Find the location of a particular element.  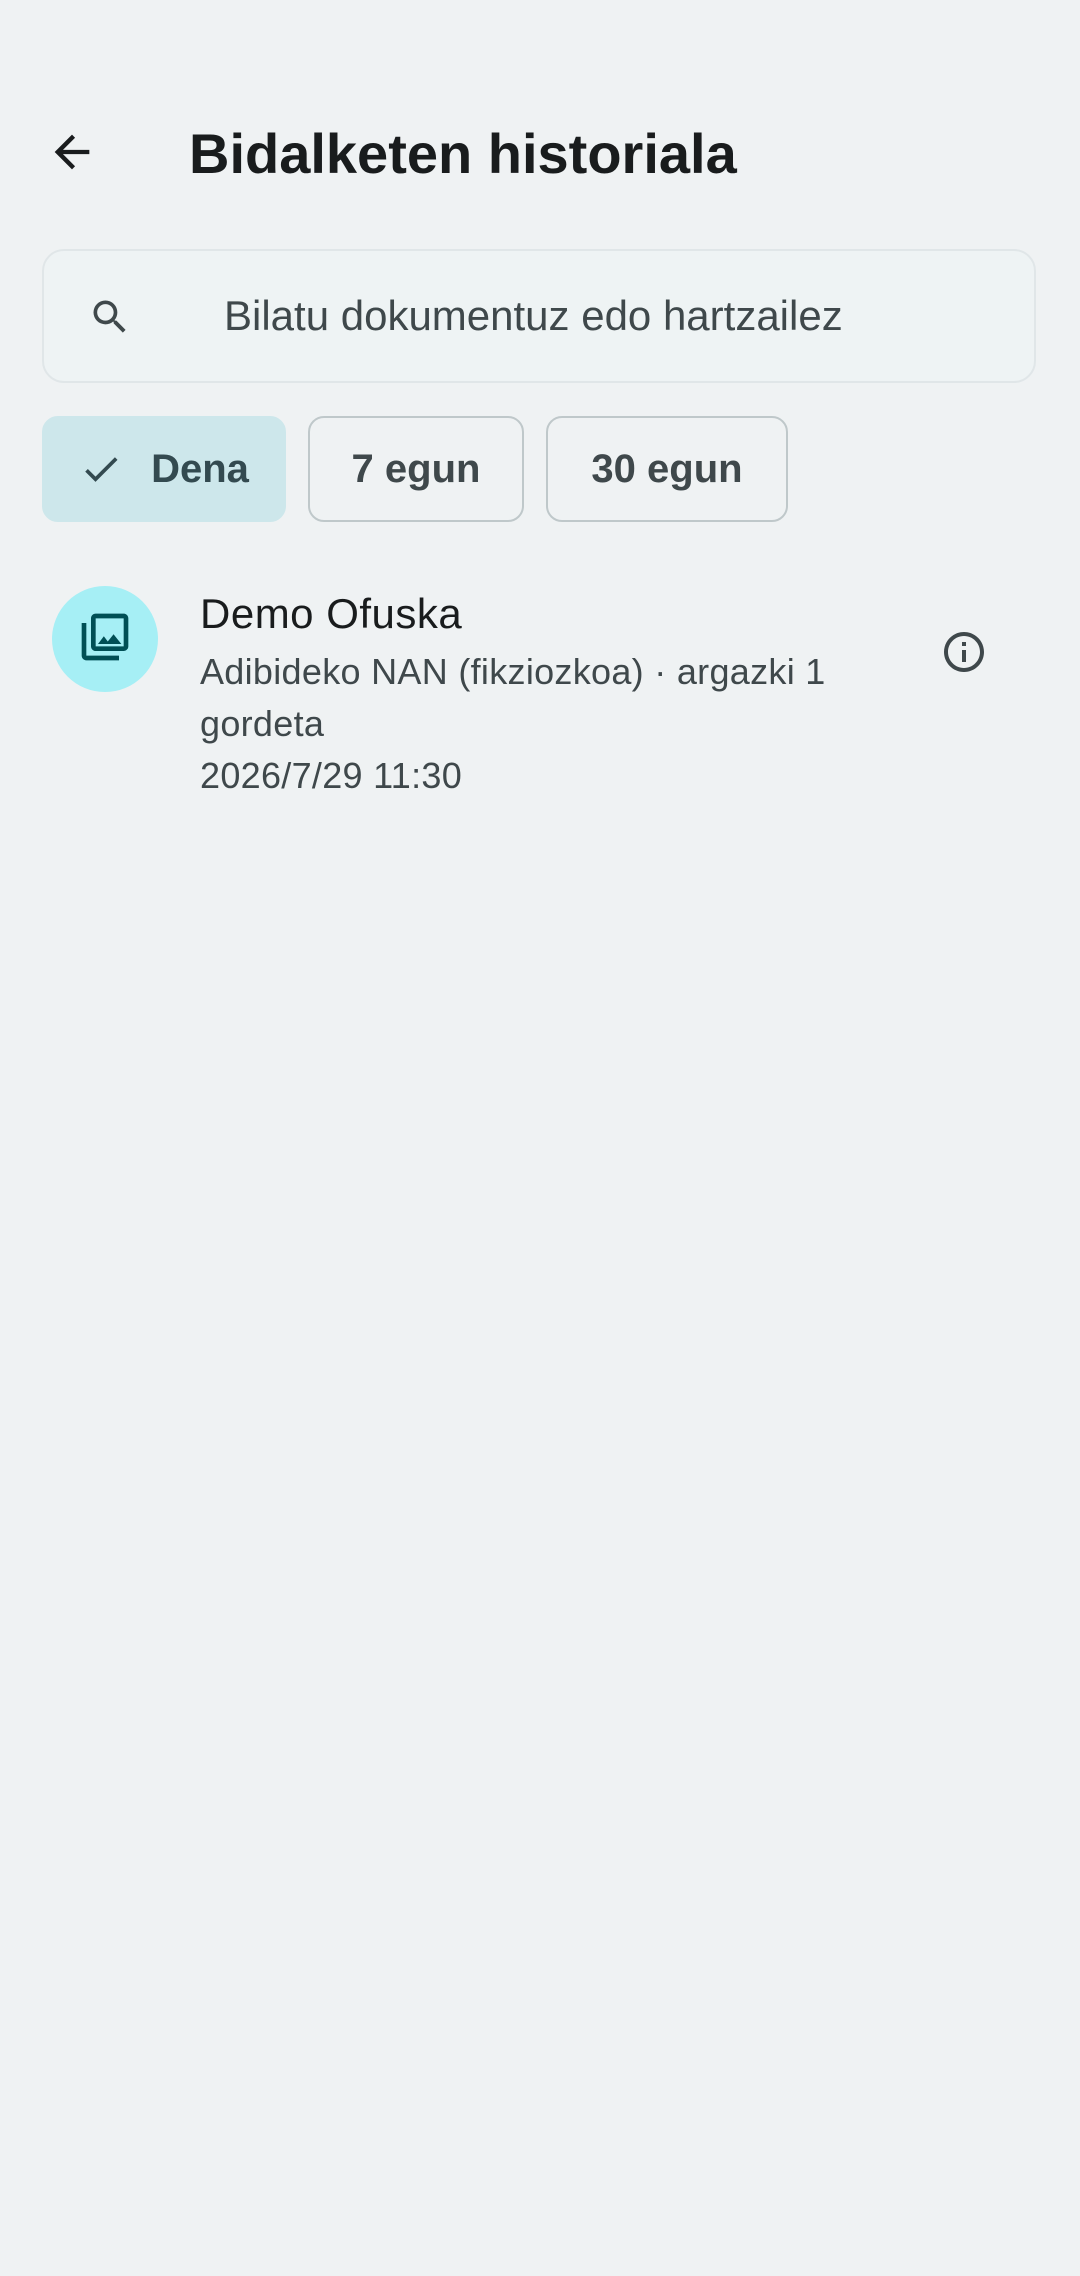

list-item-title: Demo Ofuska is located at coordinates (331, 613).